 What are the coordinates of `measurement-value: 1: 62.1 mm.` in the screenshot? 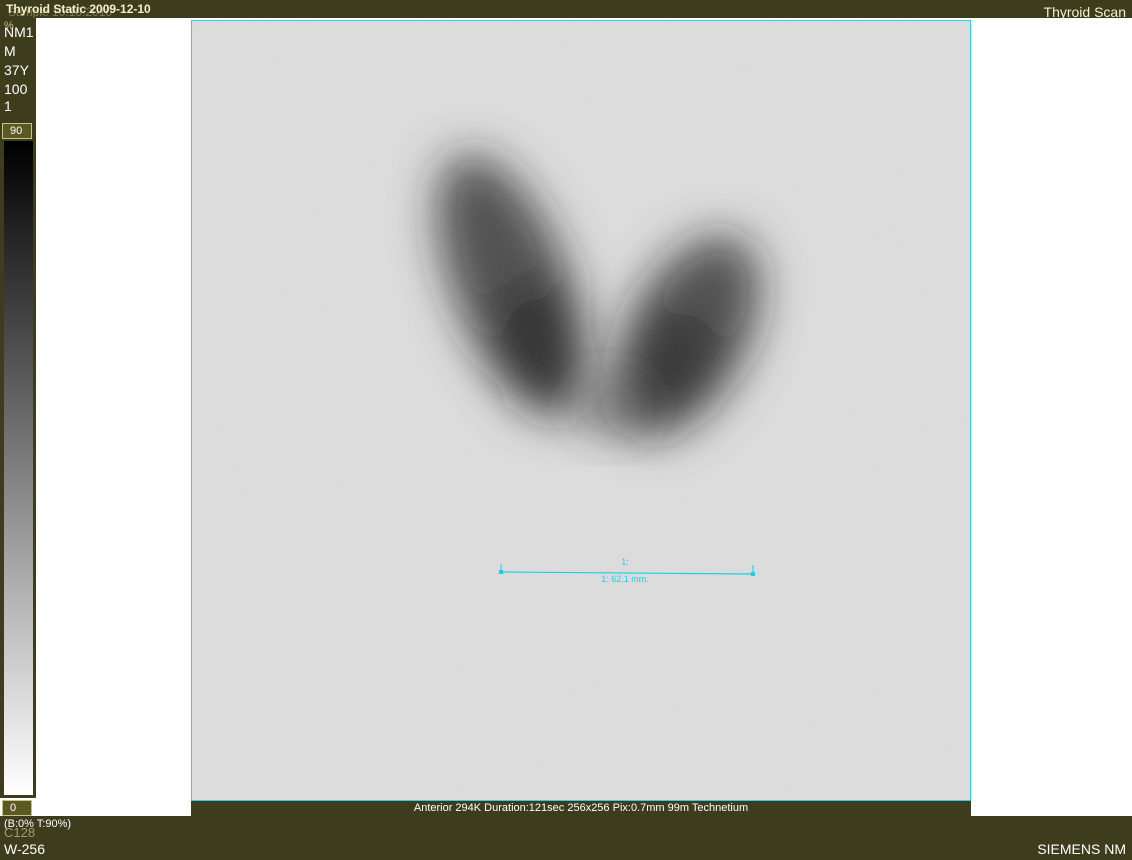 It's located at (625, 579).